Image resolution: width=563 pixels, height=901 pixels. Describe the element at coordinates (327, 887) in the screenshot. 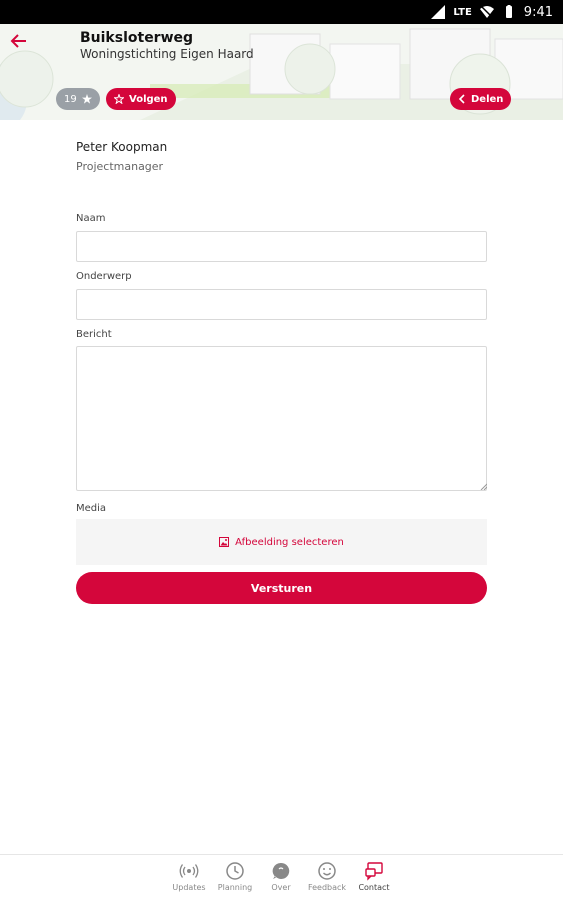

I see `nav-label-feedback: Feedback` at that location.